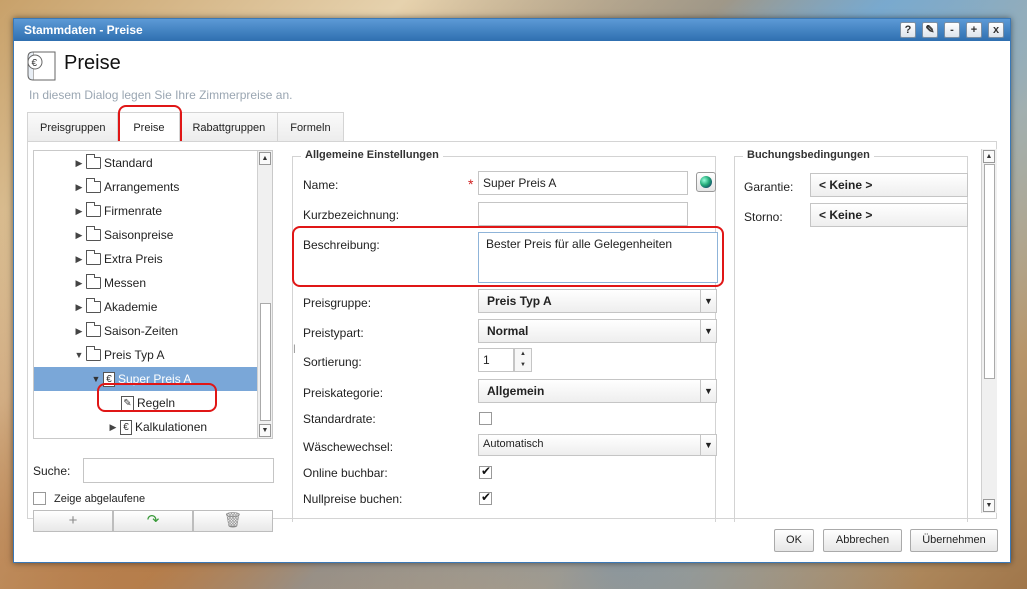 The width and height of the screenshot is (1027, 589). Describe the element at coordinates (862, 540) in the screenshot. I see `cancel-button: Abbrechen` at that location.